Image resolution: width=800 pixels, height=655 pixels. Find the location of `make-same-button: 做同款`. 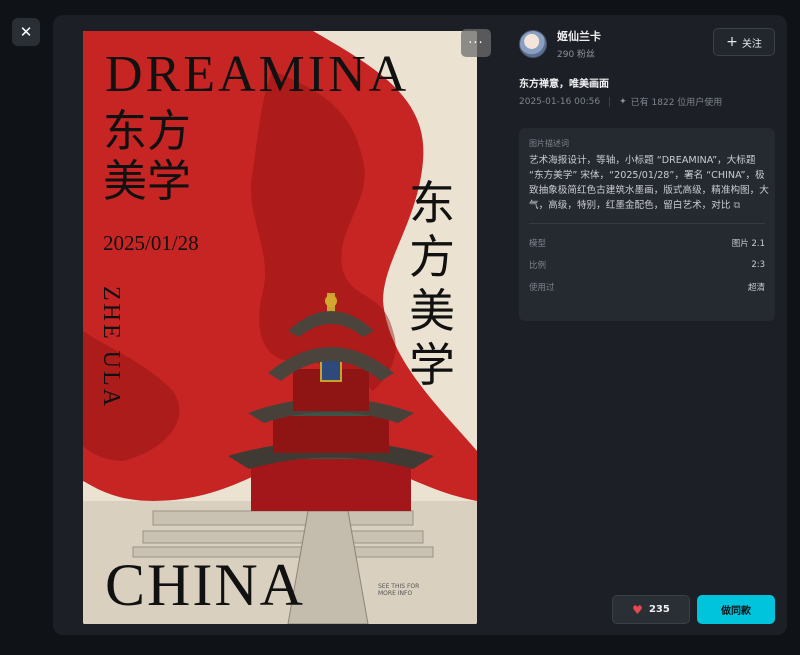

make-same-button: 做同款 is located at coordinates (736, 609).